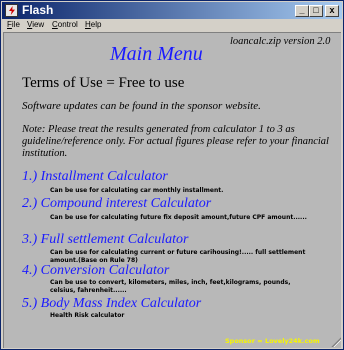 The image size is (344, 350). I want to click on minimize-button: _, so click(302, 11).